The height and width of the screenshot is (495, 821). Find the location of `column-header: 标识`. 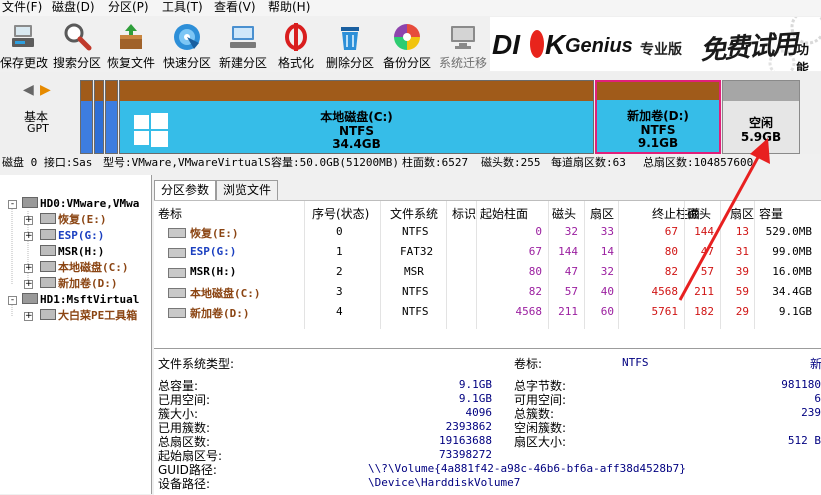

column-header: 标识 is located at coordinates (464, 213).